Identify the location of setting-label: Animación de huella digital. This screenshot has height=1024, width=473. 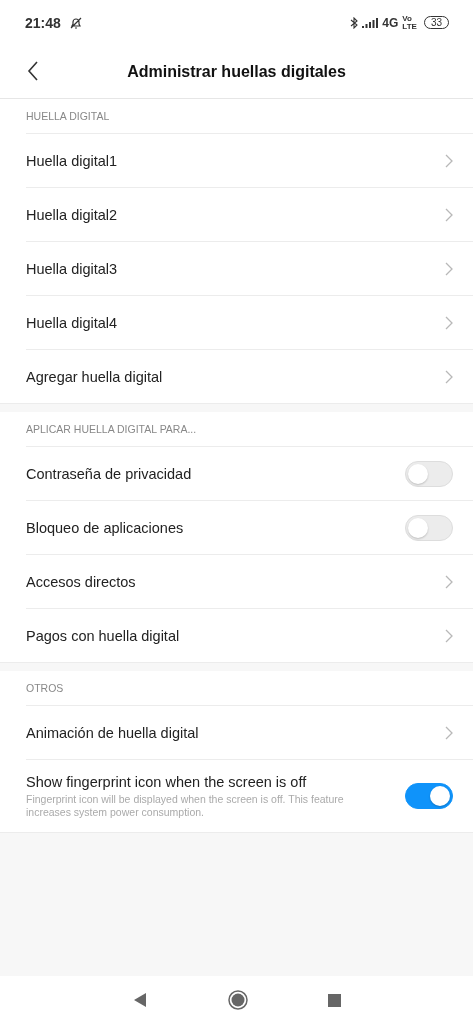
(235, 732).